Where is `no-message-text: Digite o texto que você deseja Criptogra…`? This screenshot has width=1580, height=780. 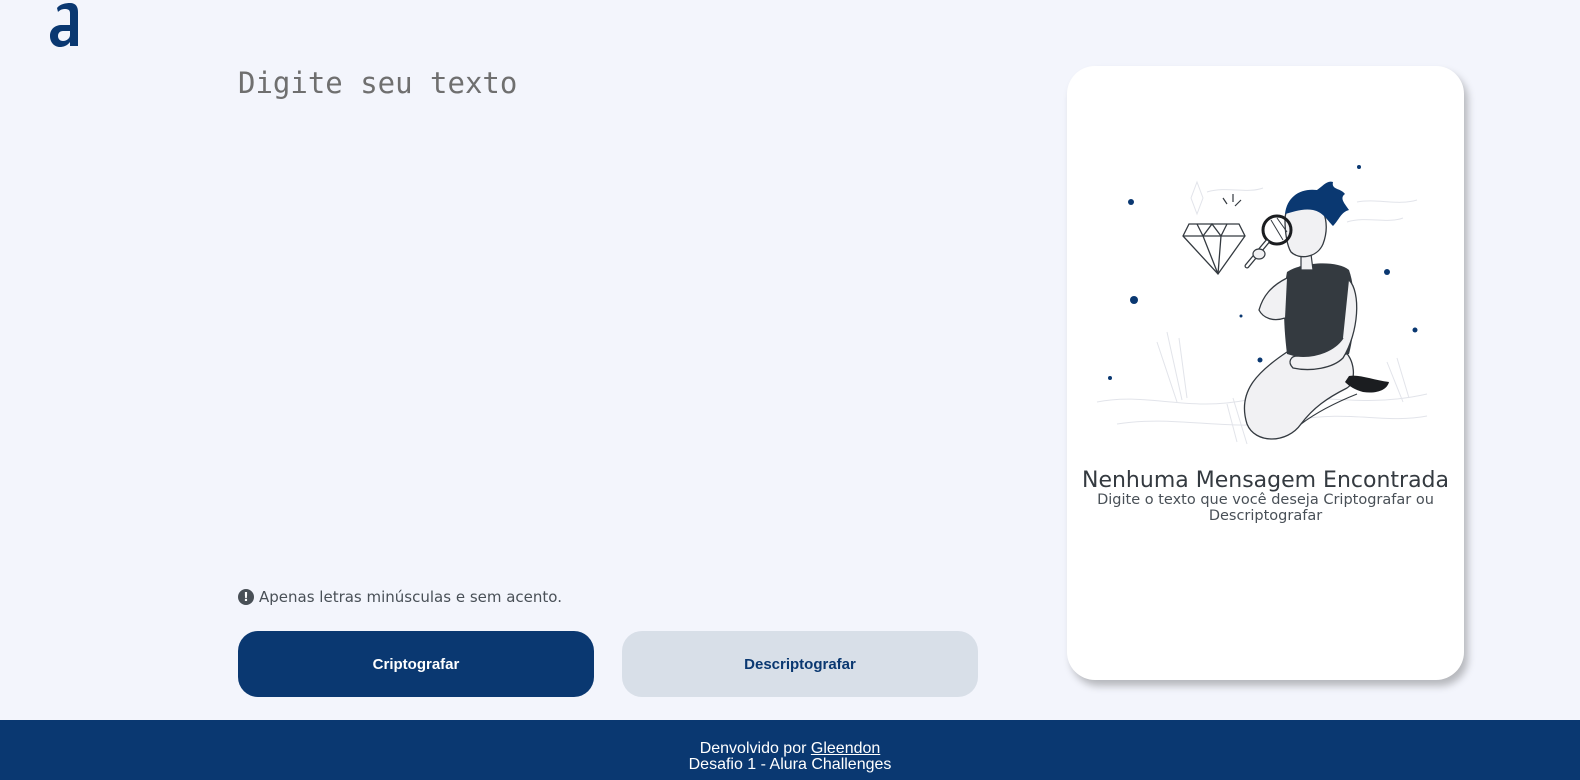 no-message-text: Digite o texto que você deseja Criptogra… is located at coordinates (1265, 508).